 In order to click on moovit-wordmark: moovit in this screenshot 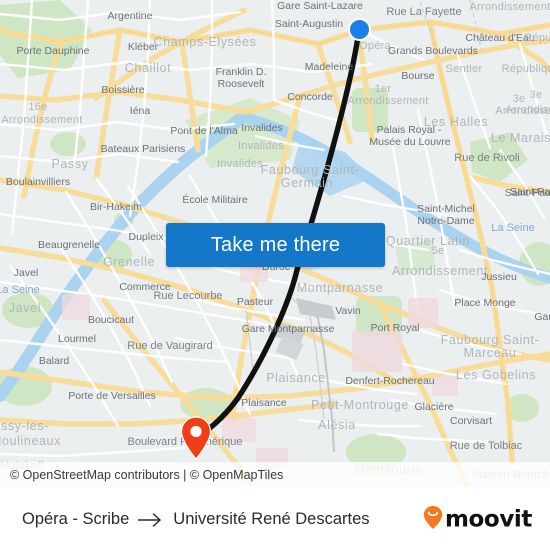, I will do `click(488, 519)`.